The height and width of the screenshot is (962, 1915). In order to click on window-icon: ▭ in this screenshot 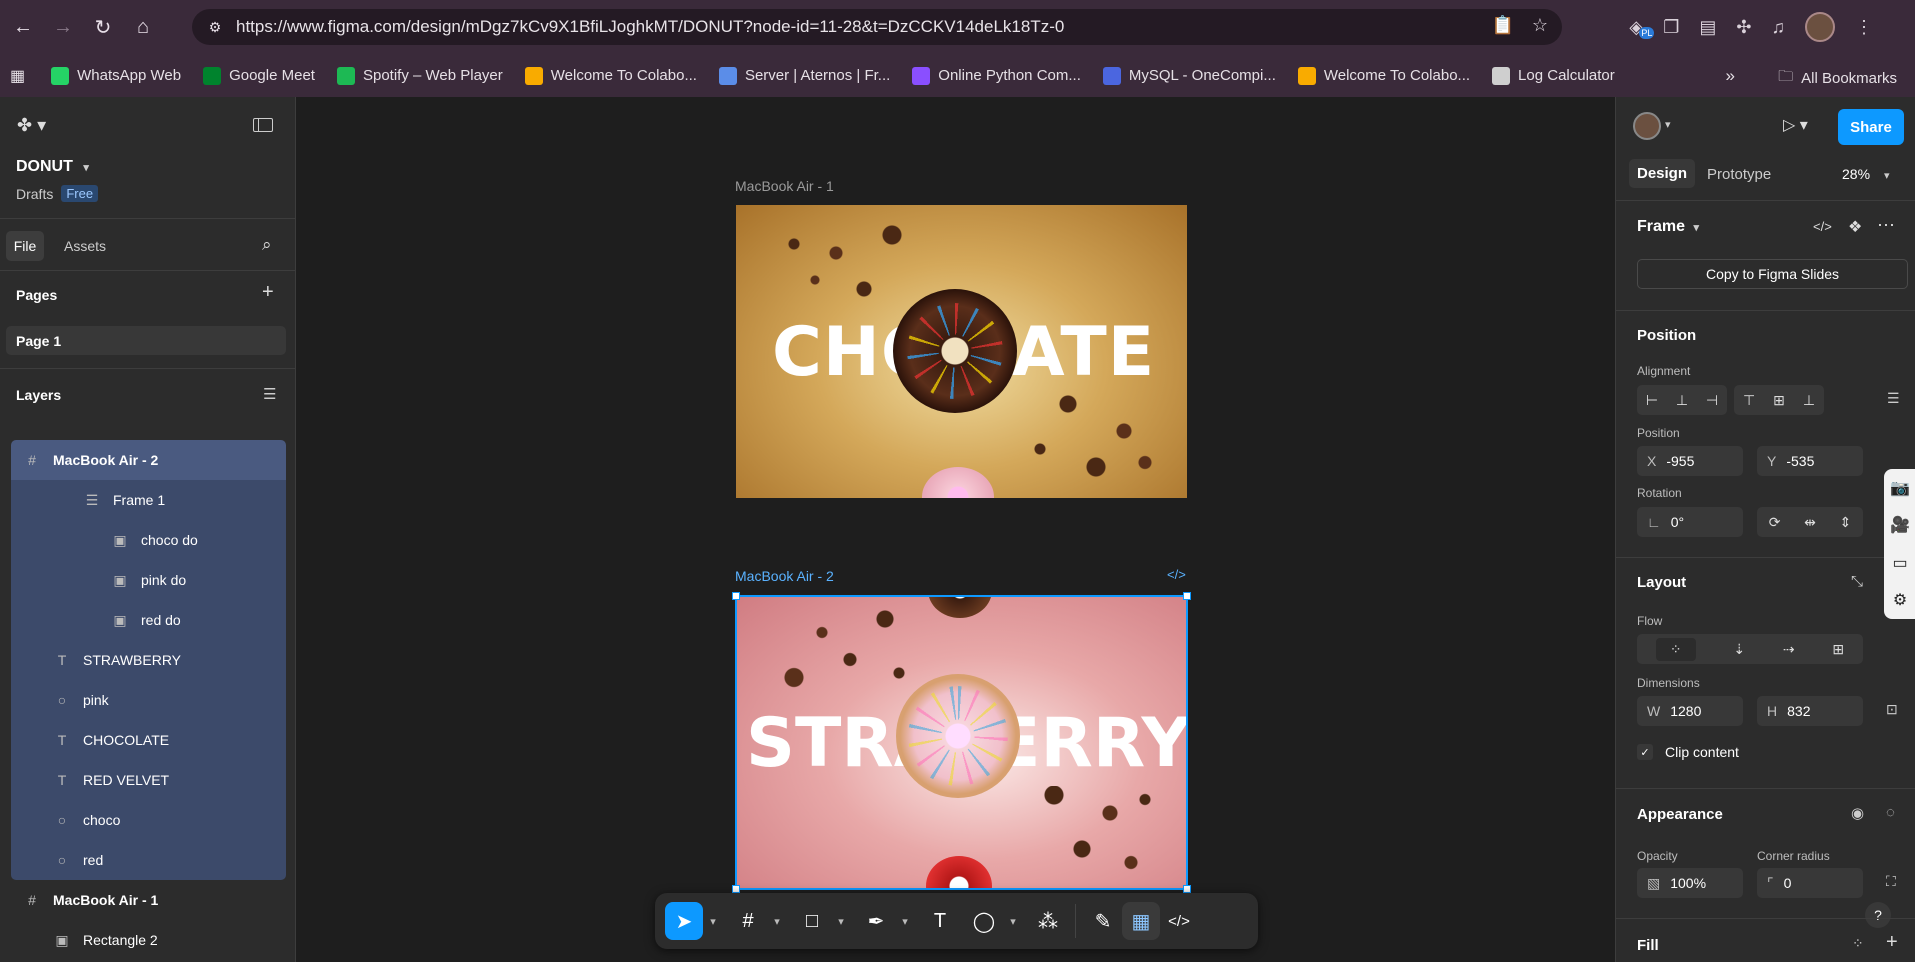, I will do `click(1899, 563)`.